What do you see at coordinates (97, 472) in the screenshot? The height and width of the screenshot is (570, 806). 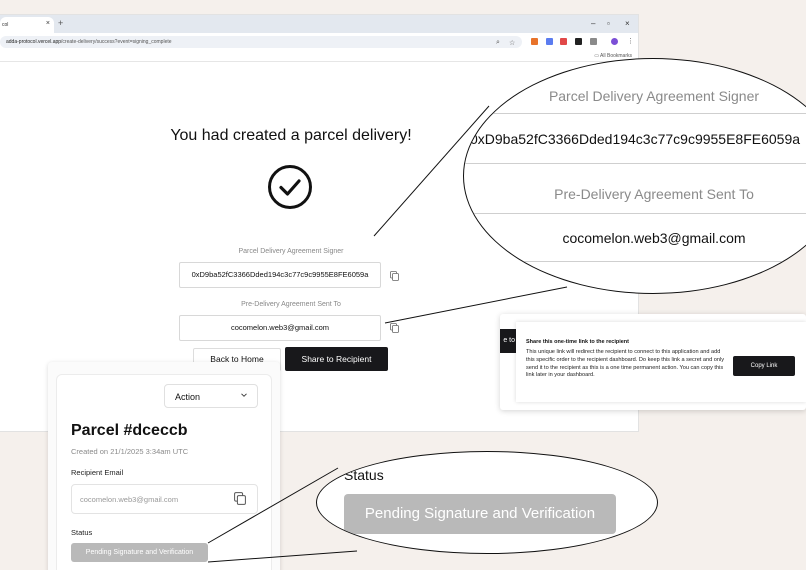 I see `recipient-email-label: Recipient Email` at bounding box center [97, 472].